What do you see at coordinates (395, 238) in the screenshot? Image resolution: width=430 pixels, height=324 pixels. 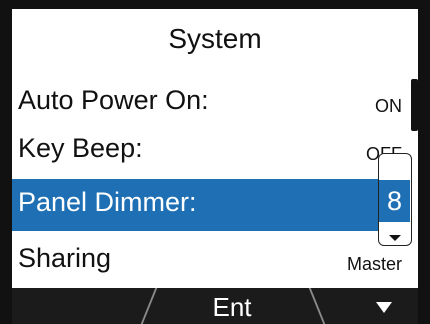 I see `spinner-down-arrow-icon` at bounding box center [395, 238].